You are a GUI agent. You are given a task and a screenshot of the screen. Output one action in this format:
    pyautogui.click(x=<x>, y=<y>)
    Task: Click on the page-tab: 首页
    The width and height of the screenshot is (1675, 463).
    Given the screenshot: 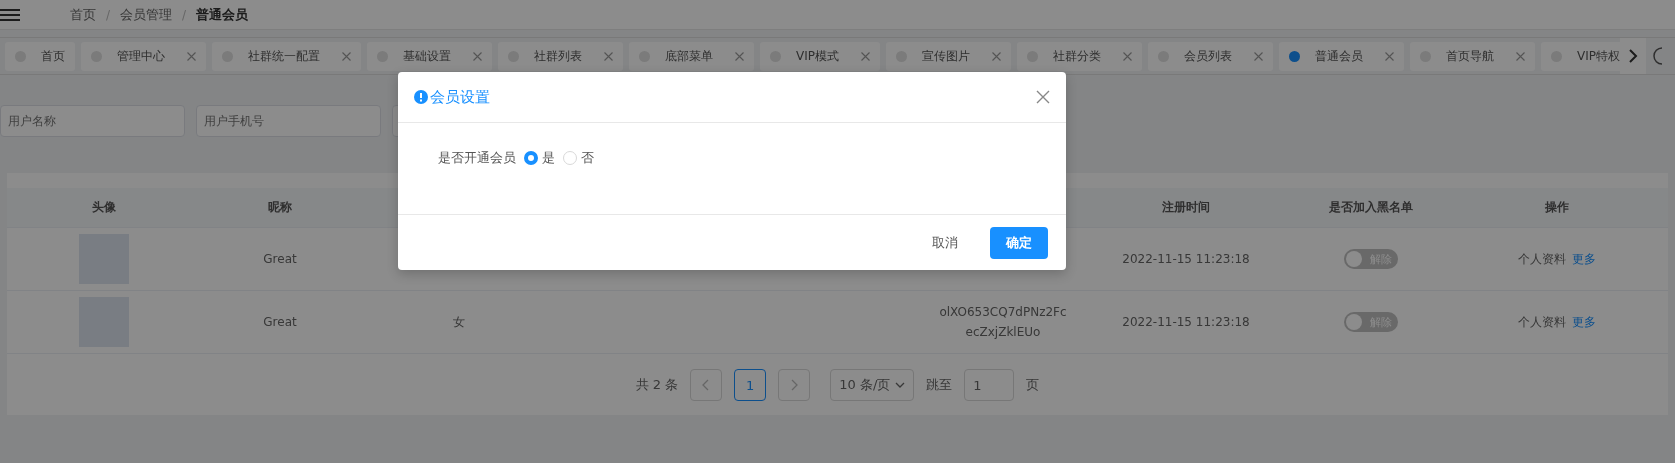 What is the action you would take?
    pyautogui.click(x=40, y=56)
    